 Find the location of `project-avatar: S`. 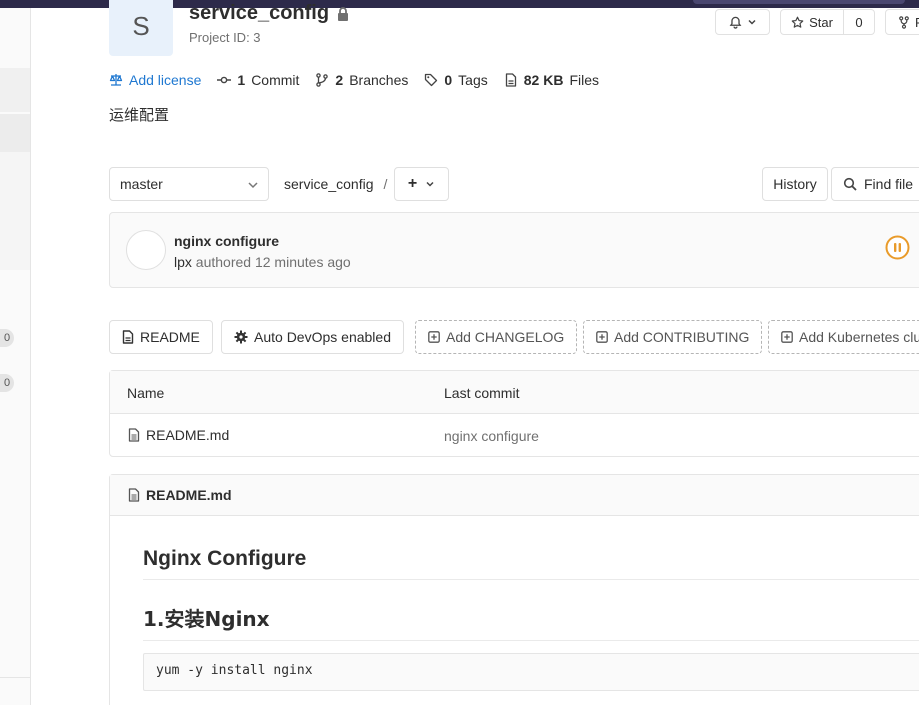

project-avatar: S is located at coordinates (141, 28).